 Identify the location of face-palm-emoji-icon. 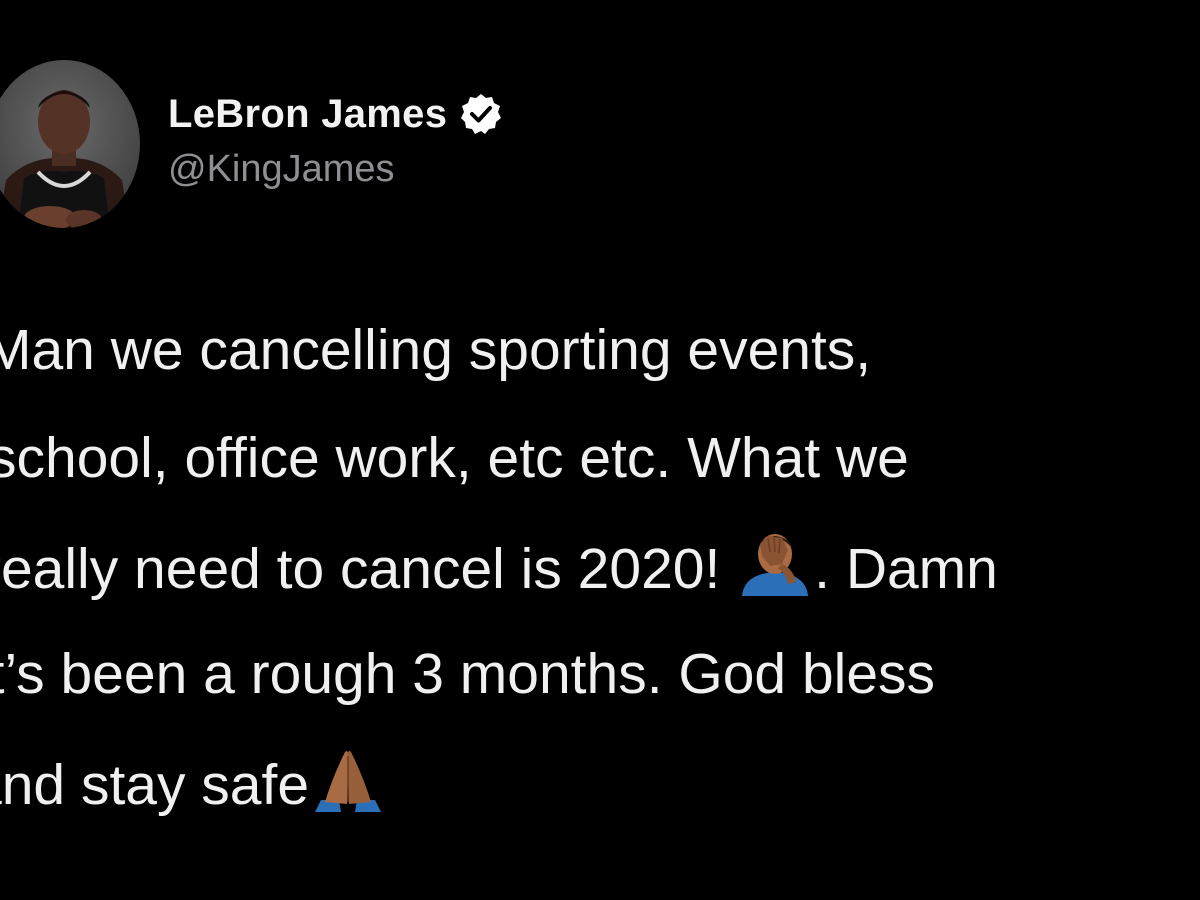
(775, 563).